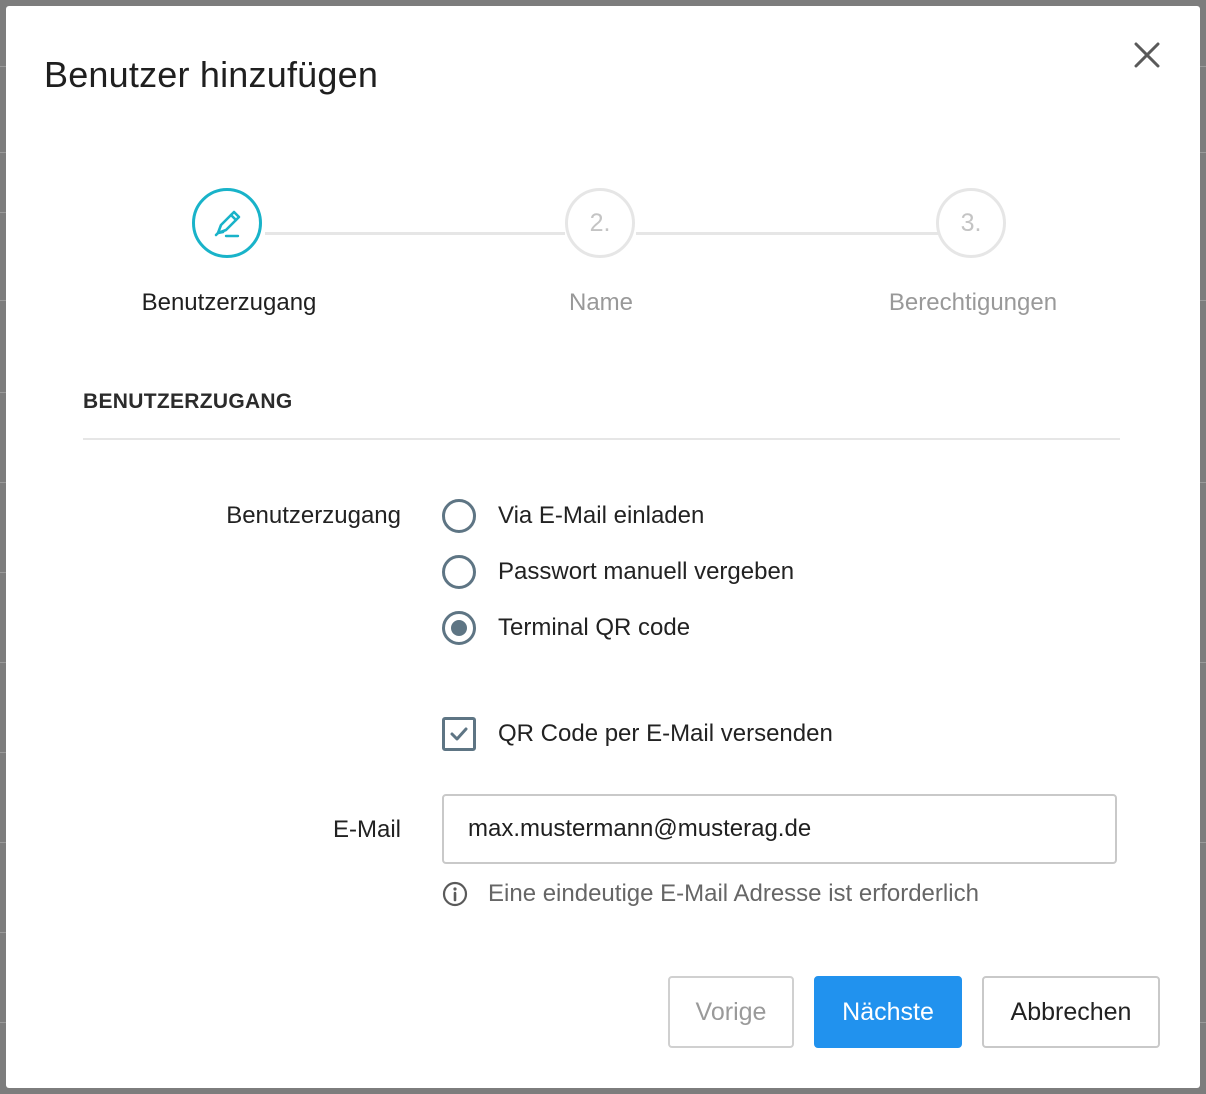 This screenshot has height=1094, width=1206. I want to click on radio-dot, so click(459, 628).